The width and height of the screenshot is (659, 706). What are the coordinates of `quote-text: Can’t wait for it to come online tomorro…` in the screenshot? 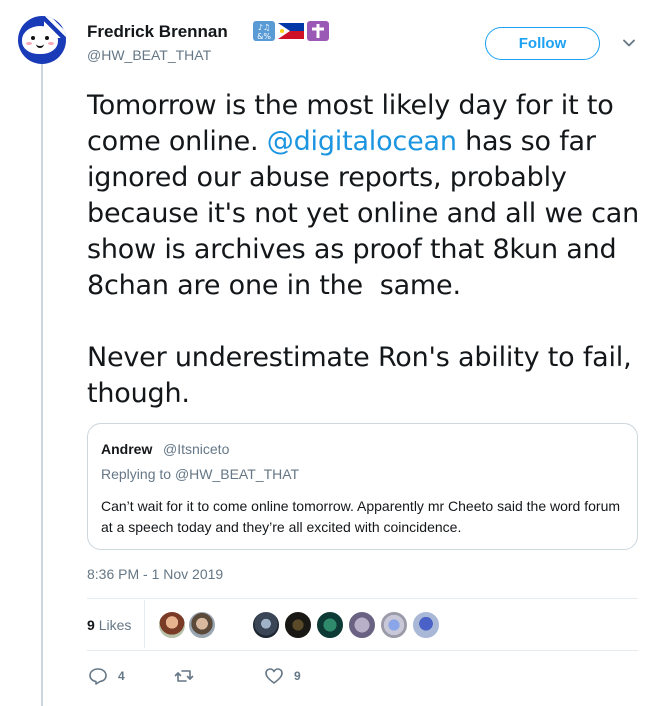 It's located at (361, 516).